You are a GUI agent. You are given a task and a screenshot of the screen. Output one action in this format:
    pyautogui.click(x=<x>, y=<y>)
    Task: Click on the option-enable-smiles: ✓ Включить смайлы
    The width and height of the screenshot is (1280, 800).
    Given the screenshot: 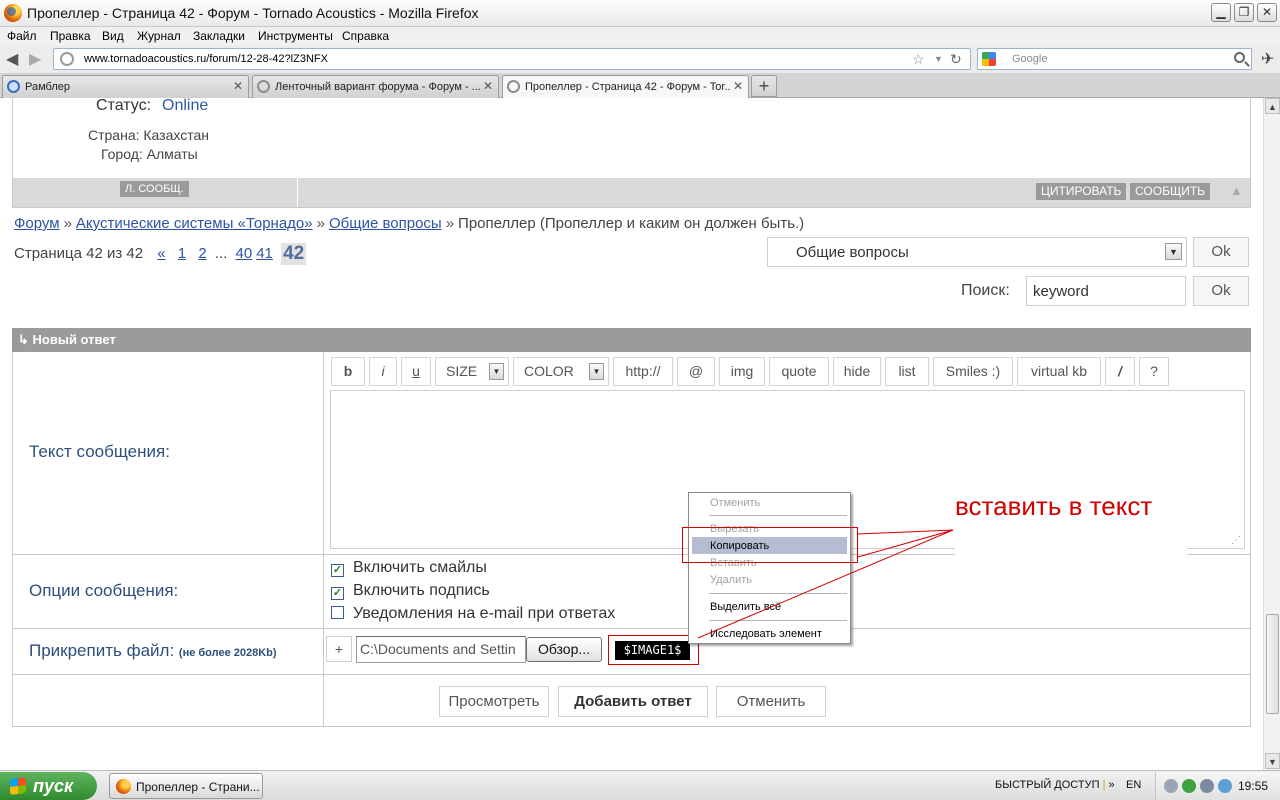 What is the action you would take?
    pyautogui.click(x=409, y=568)
    